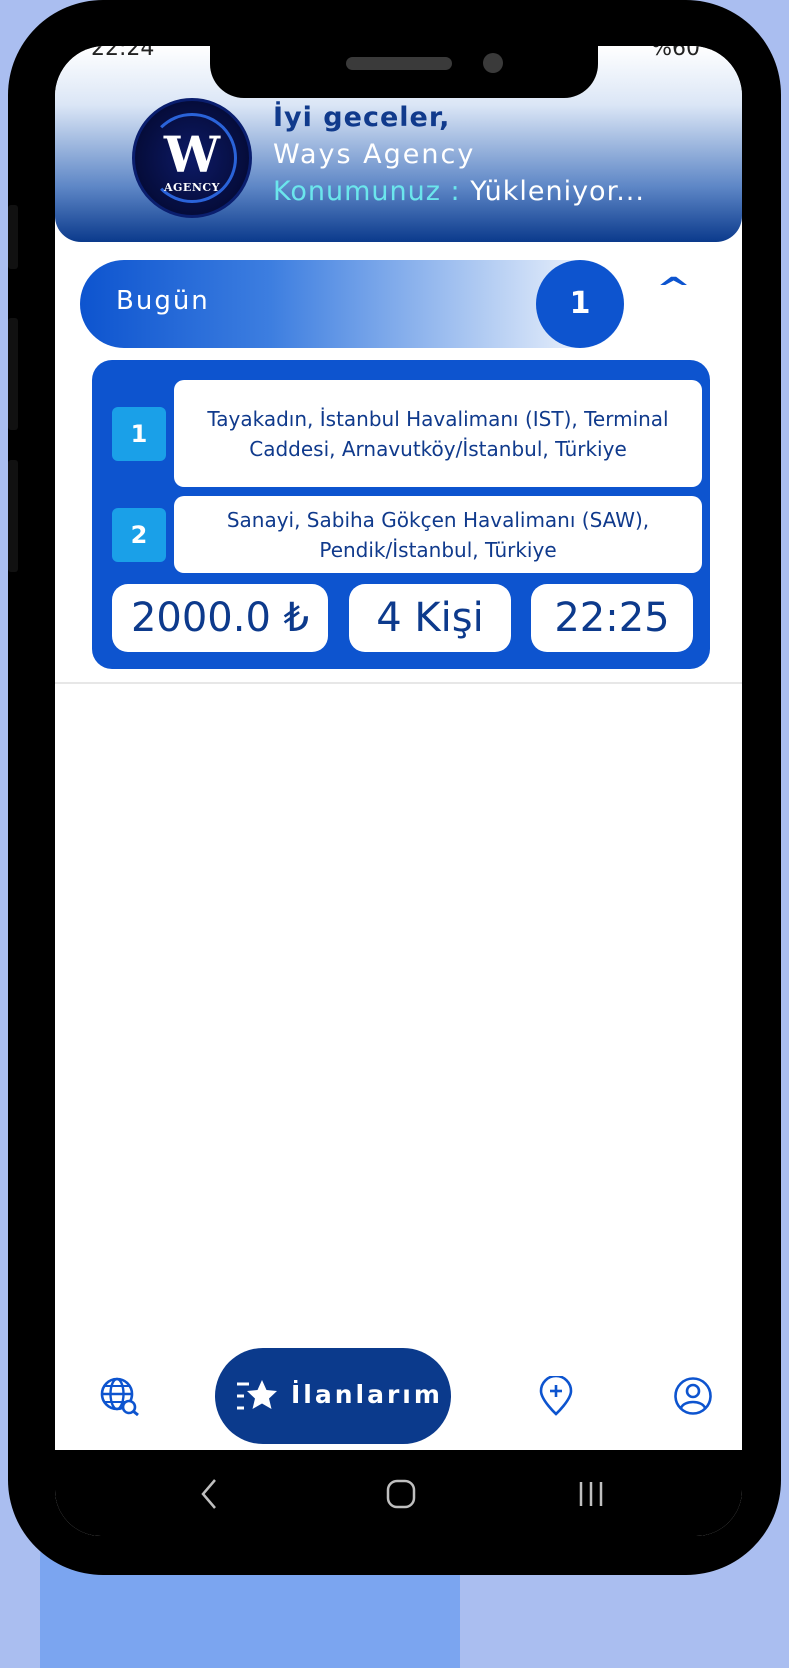  I want to click on status-time: 22:24, so click(123, 53).